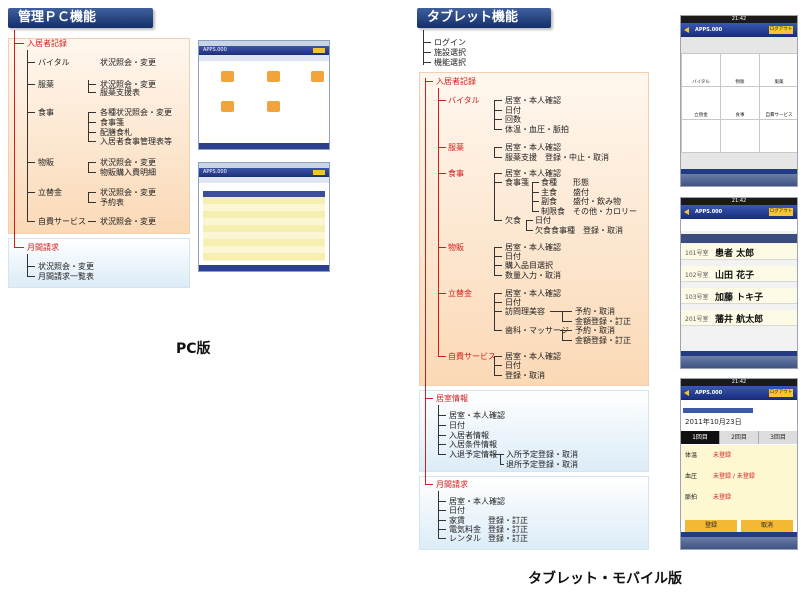 The height and width of the screenshot is (596, 806). I want to click on tablet-fukuyaku: 服薬, so click(456, 147).